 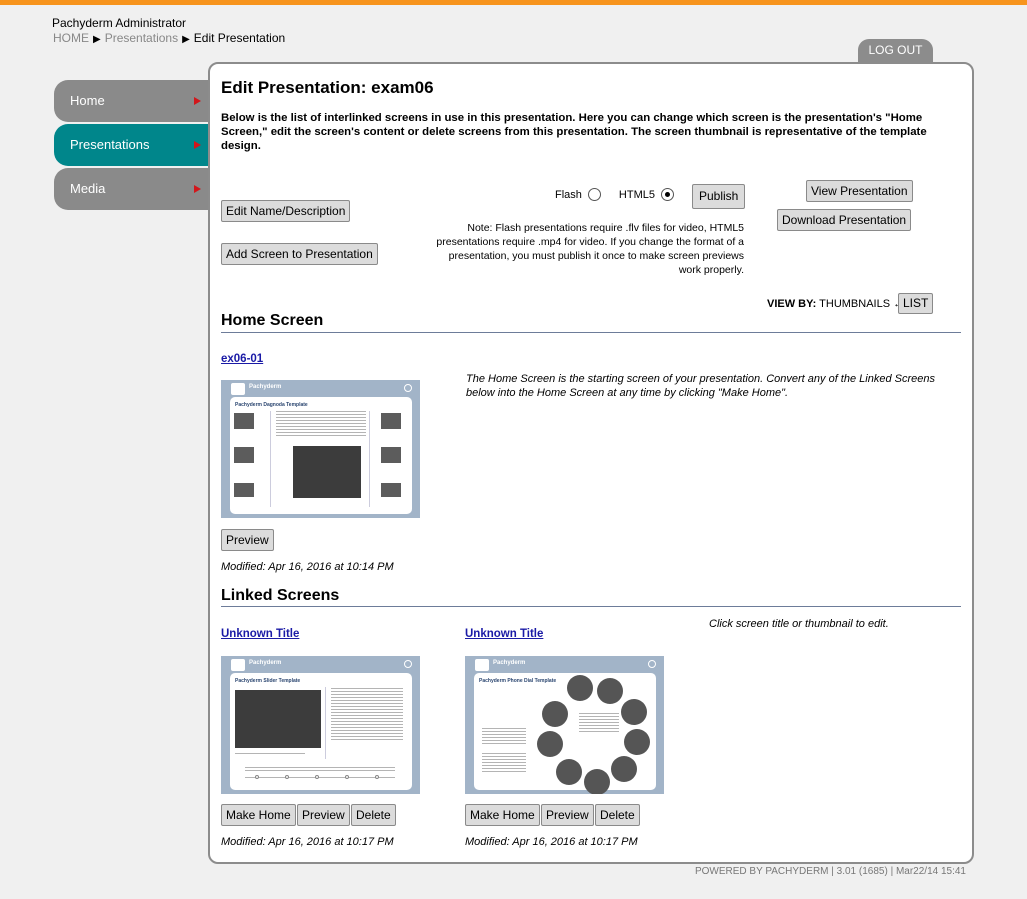 I want to click on view-by-toggle: VIEW BY: THUMBNAILS ↔, so click(x=835, y=304).